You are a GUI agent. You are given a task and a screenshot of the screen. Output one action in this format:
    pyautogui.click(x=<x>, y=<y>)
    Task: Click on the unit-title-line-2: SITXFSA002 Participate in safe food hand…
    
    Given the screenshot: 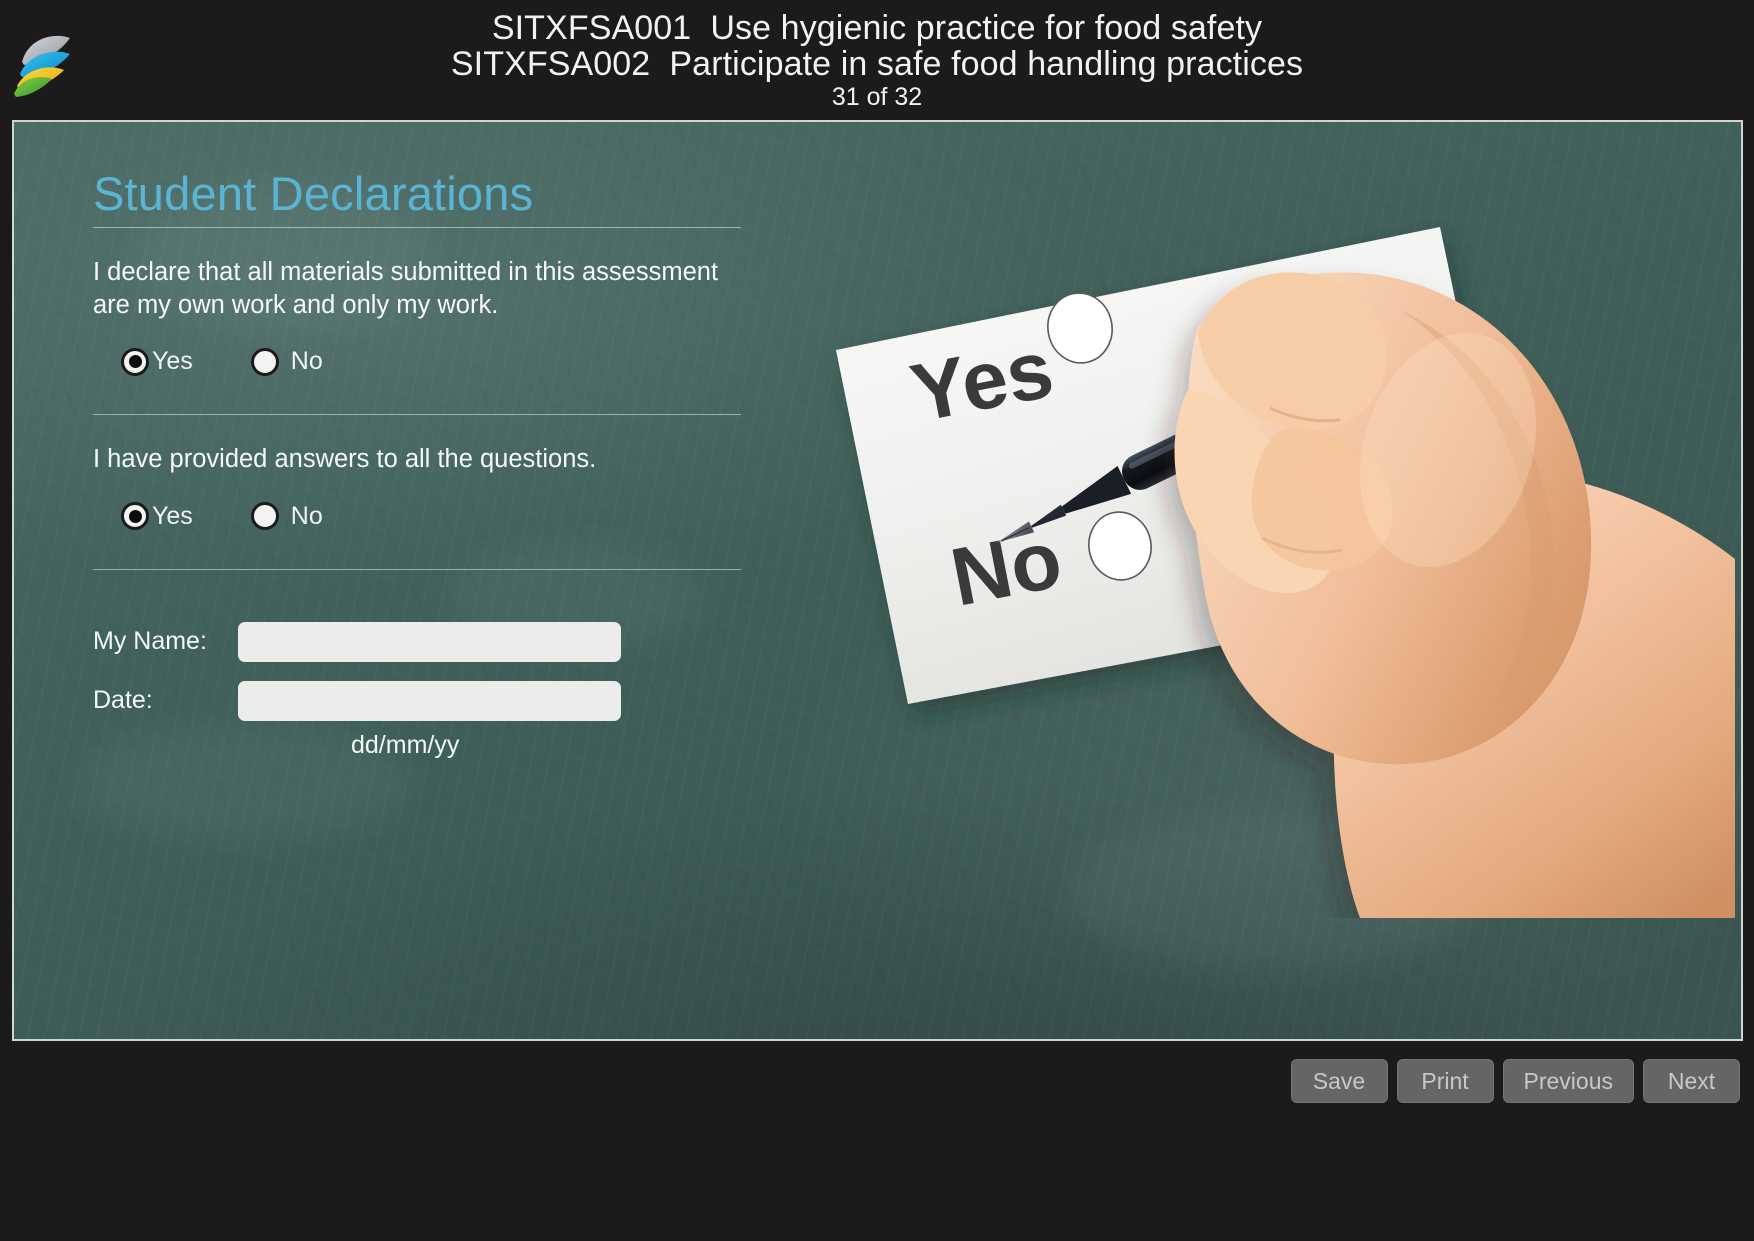 What is the action you would take?
    pyautogui.click(x=877, y=64)
    